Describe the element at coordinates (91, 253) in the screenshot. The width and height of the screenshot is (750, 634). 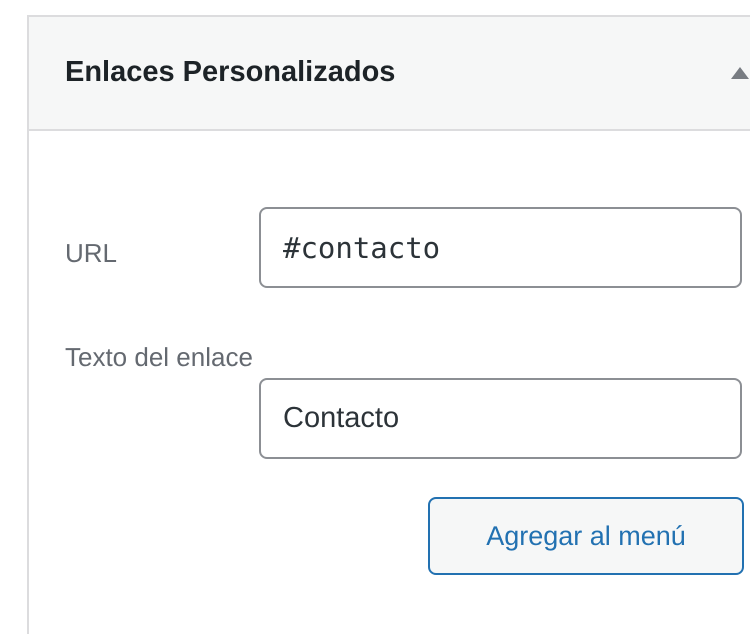
I see `field-label: URL` at that location.